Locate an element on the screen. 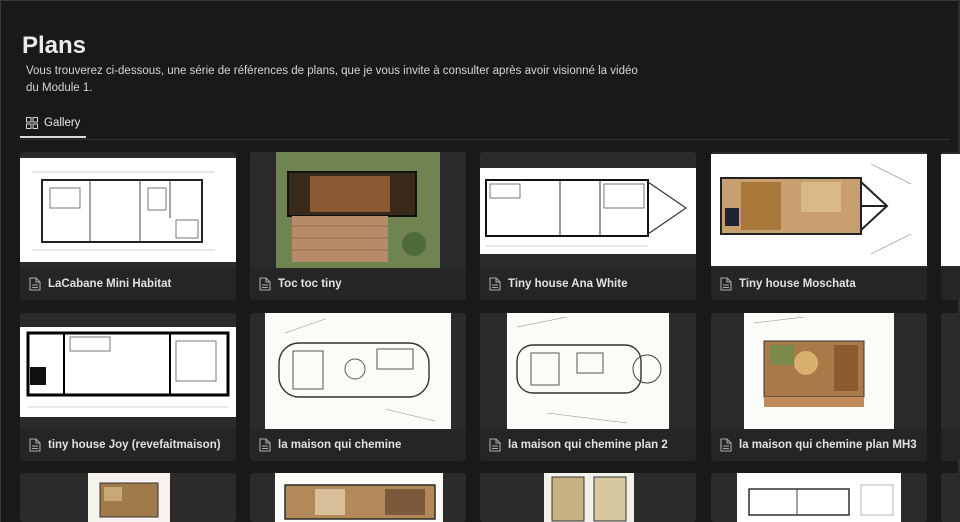 Image resolution: width=960 pixels, height=522 pixels. card-title: la maison qui chemine plan MH3 is located at coordinates (828, 445).